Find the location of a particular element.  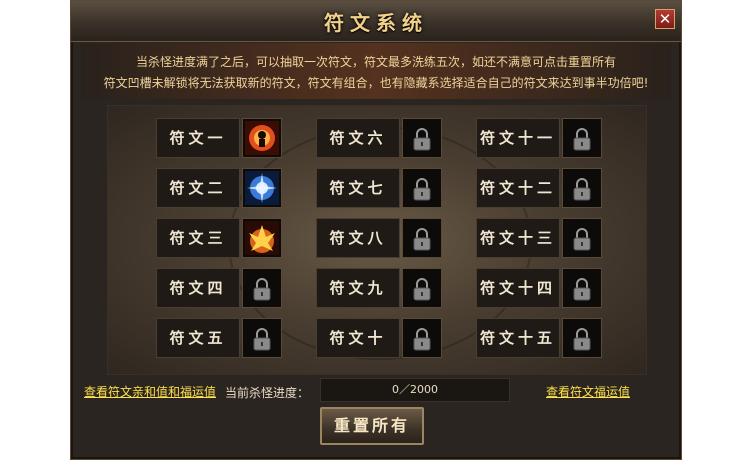

notice-line-1: 当杀怪进度满了之后，可以抽取一次符文，符文最多洗练五次，如还不满意可点击重置所有 is located at coordinates (375, 62).